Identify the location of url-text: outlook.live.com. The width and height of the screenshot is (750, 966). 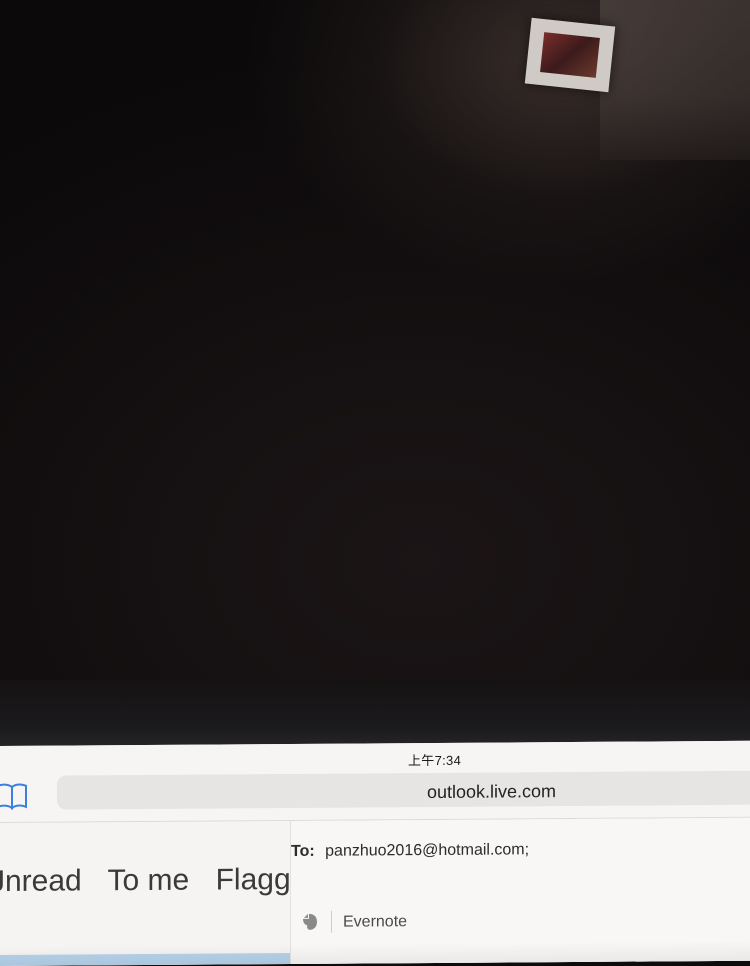
(491, 792).